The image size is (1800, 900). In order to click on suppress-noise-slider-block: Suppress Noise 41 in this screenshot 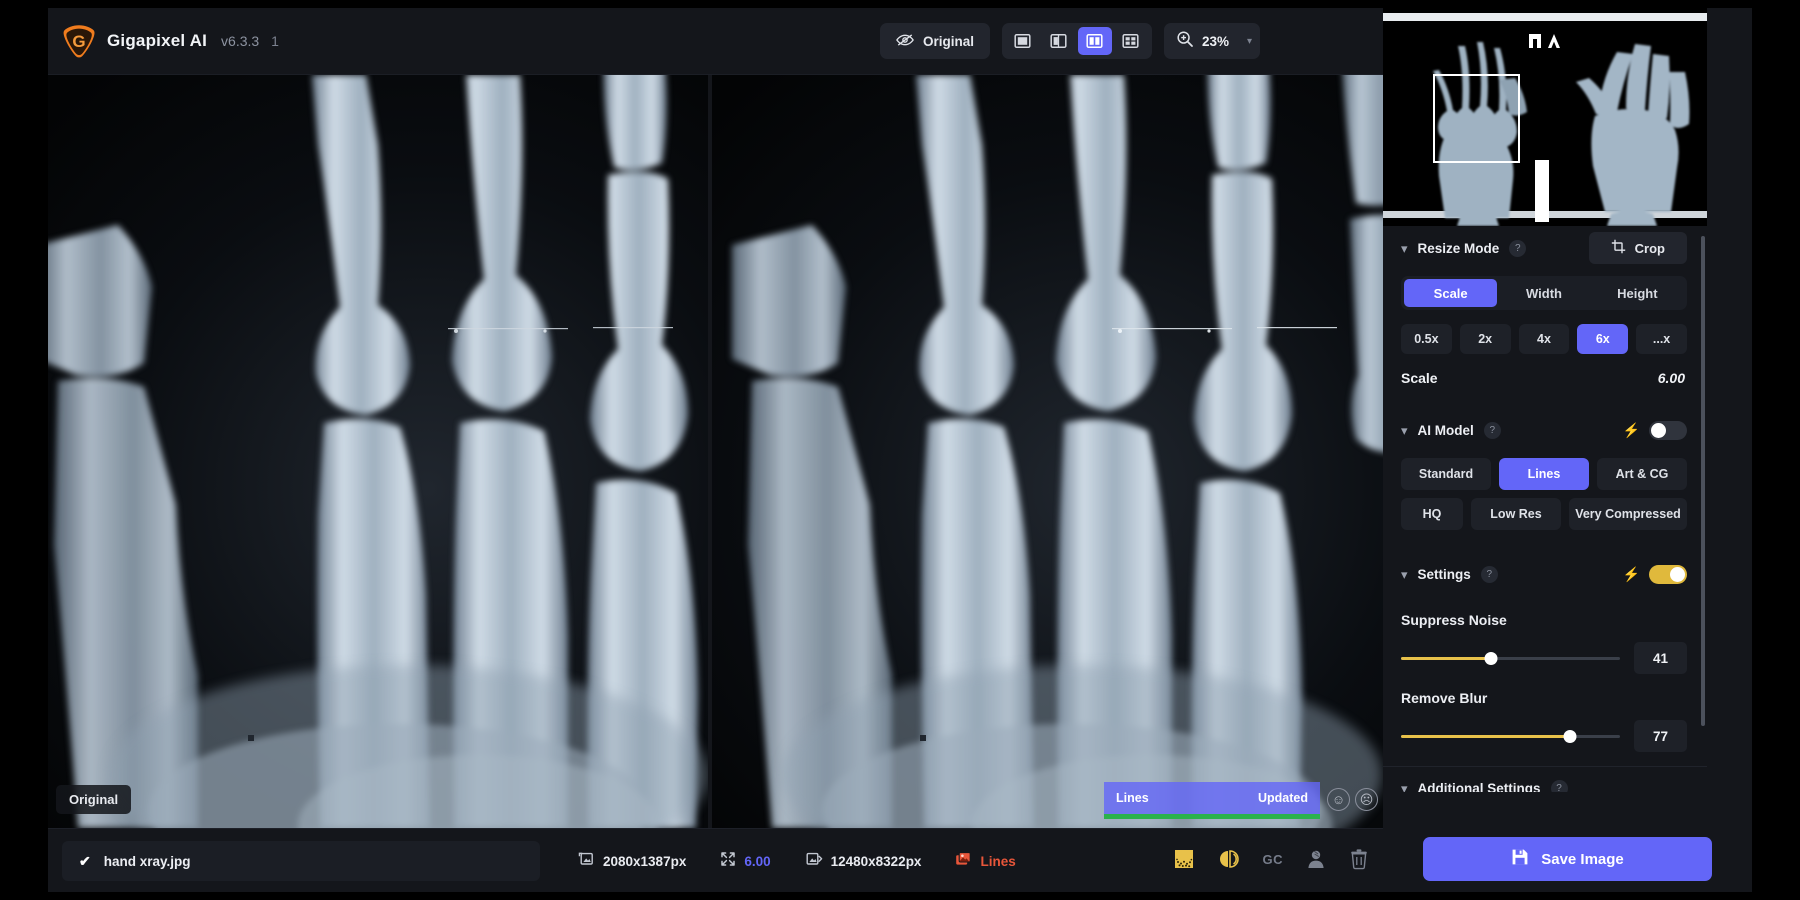, I will do `click(1544, 643)`.